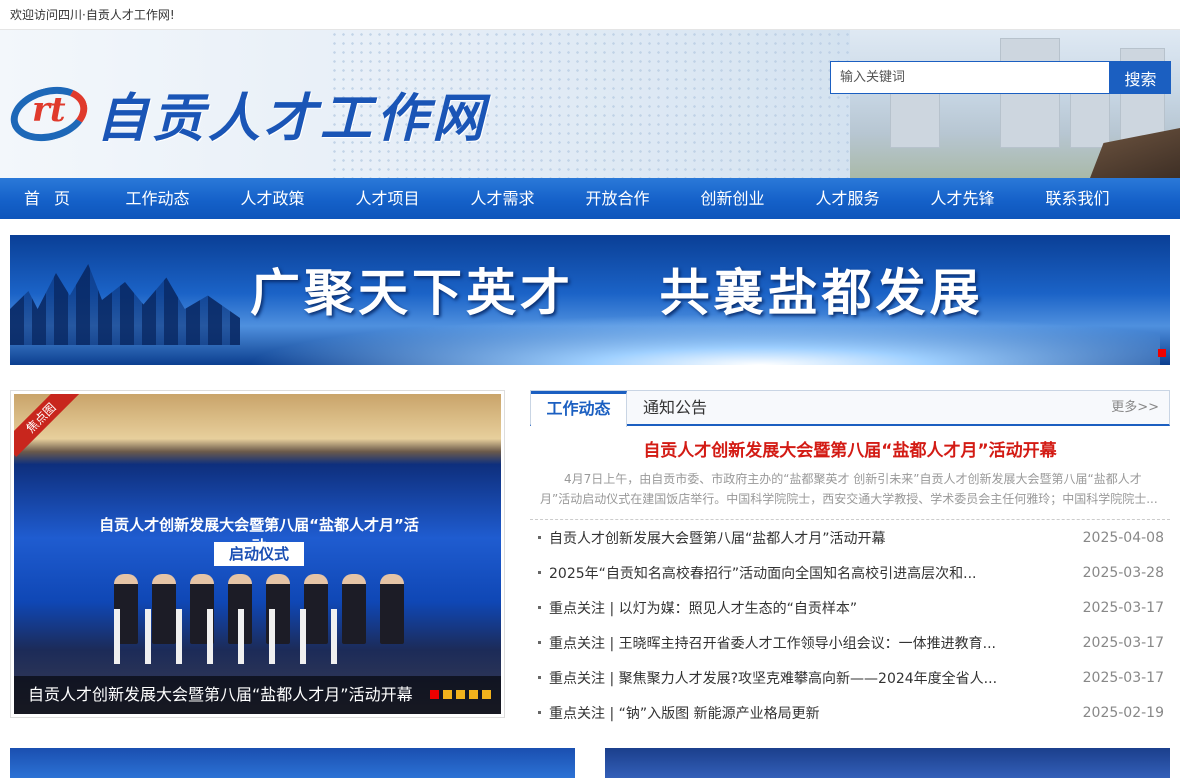 This screenshot has height=778, width=1180. I want to click on list-item: 自贡人才创新发展大会暨第八届“盐都人才月”活动开幕 2025-04-08, so click(850, 537).